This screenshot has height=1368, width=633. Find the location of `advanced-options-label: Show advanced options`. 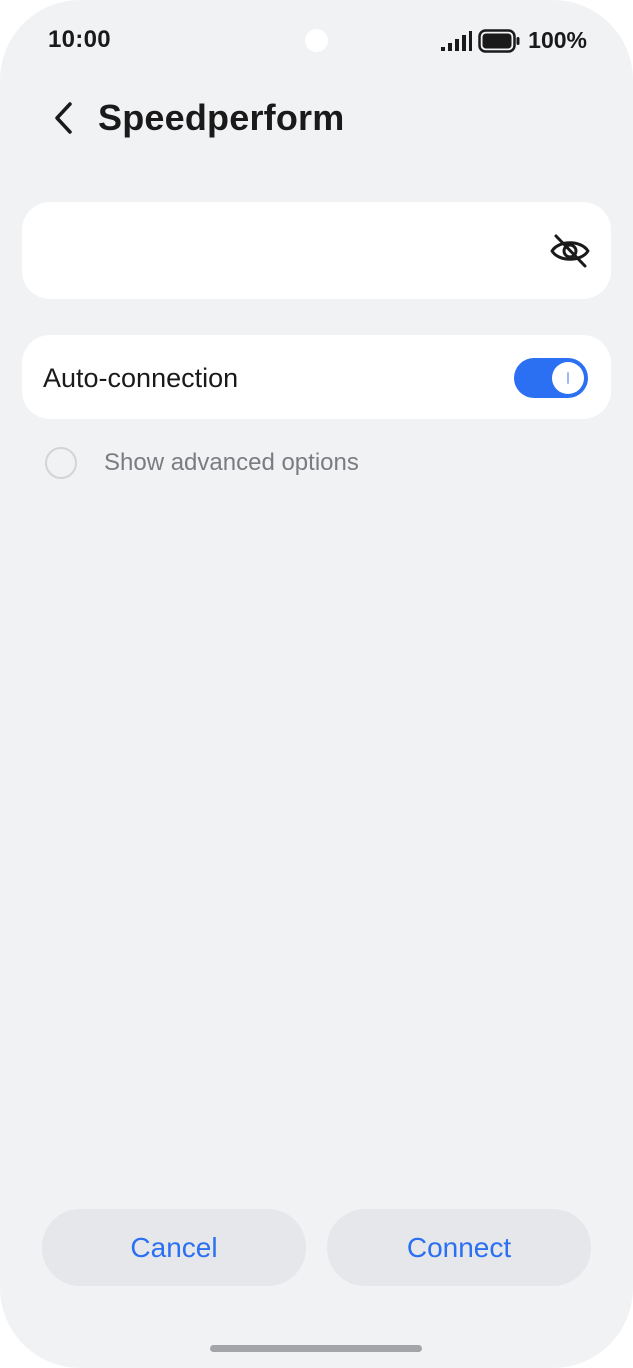

advanced-options-label: Show advanced options is located at coordinates (231, 462).